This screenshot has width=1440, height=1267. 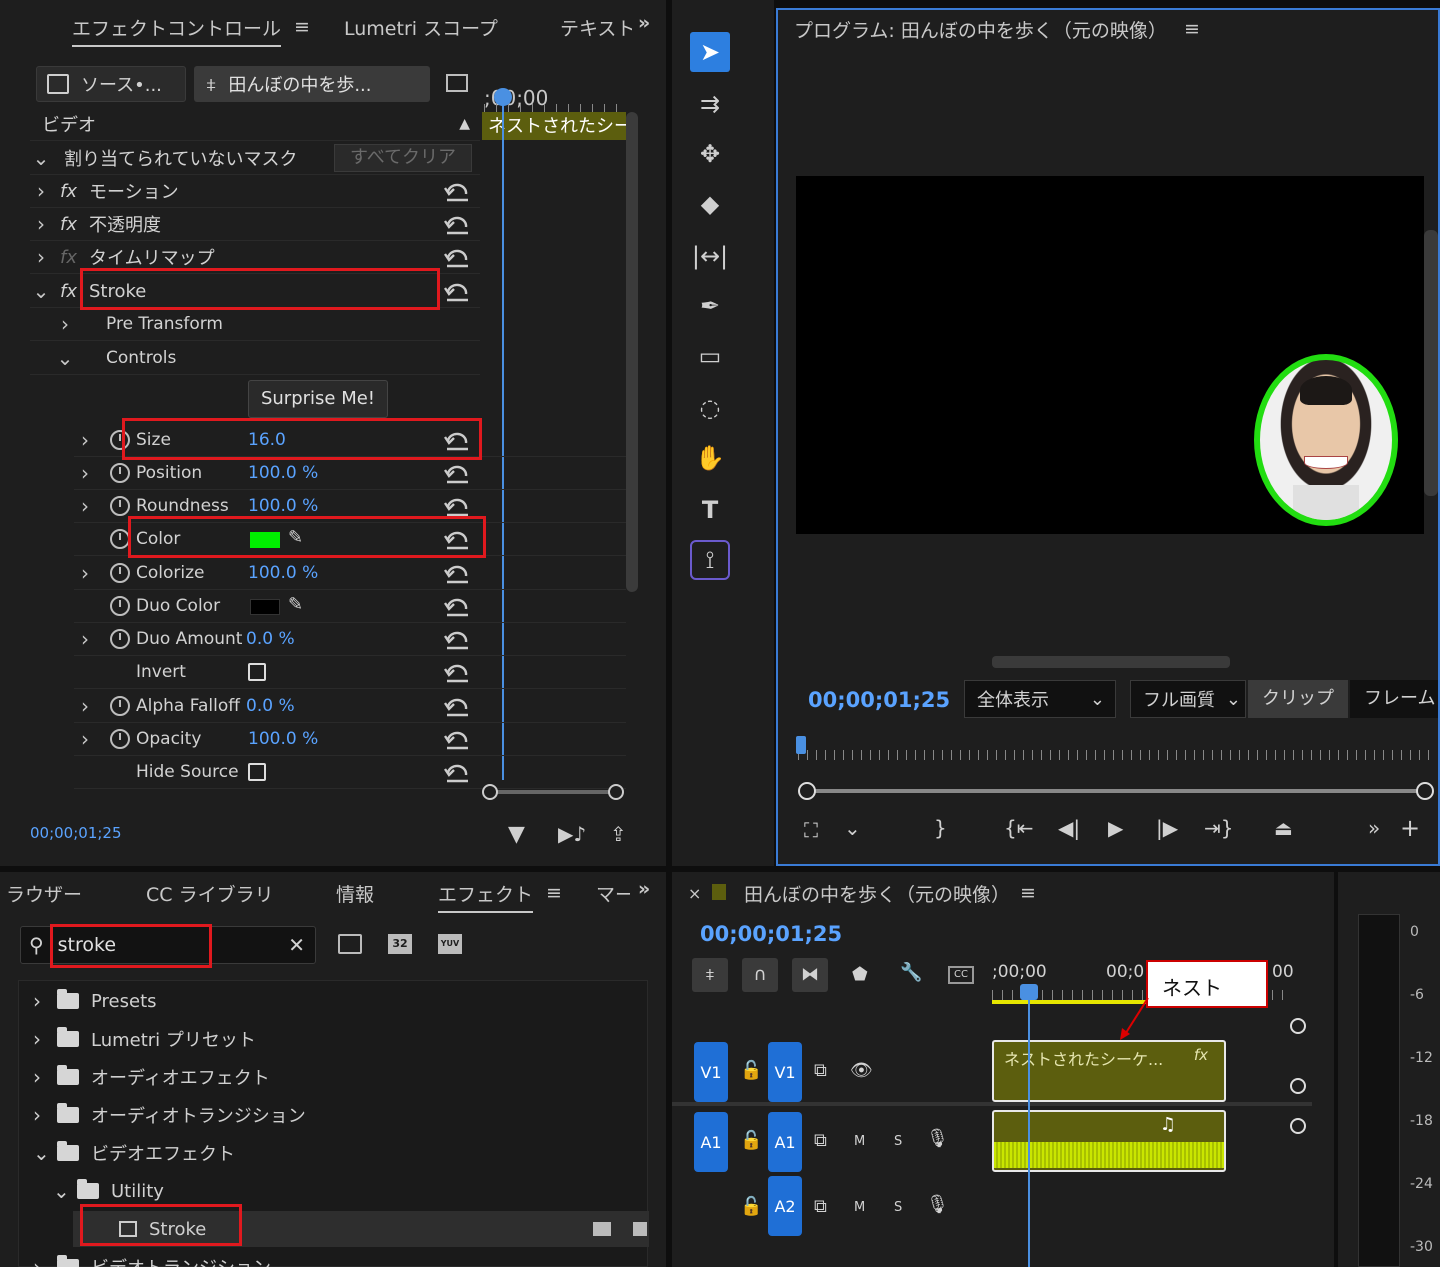 What do you see at coordinates (879, 700) in the screenshot?
I see `program-timecode: 00;00;01;25` at bounding box center [879, 700].